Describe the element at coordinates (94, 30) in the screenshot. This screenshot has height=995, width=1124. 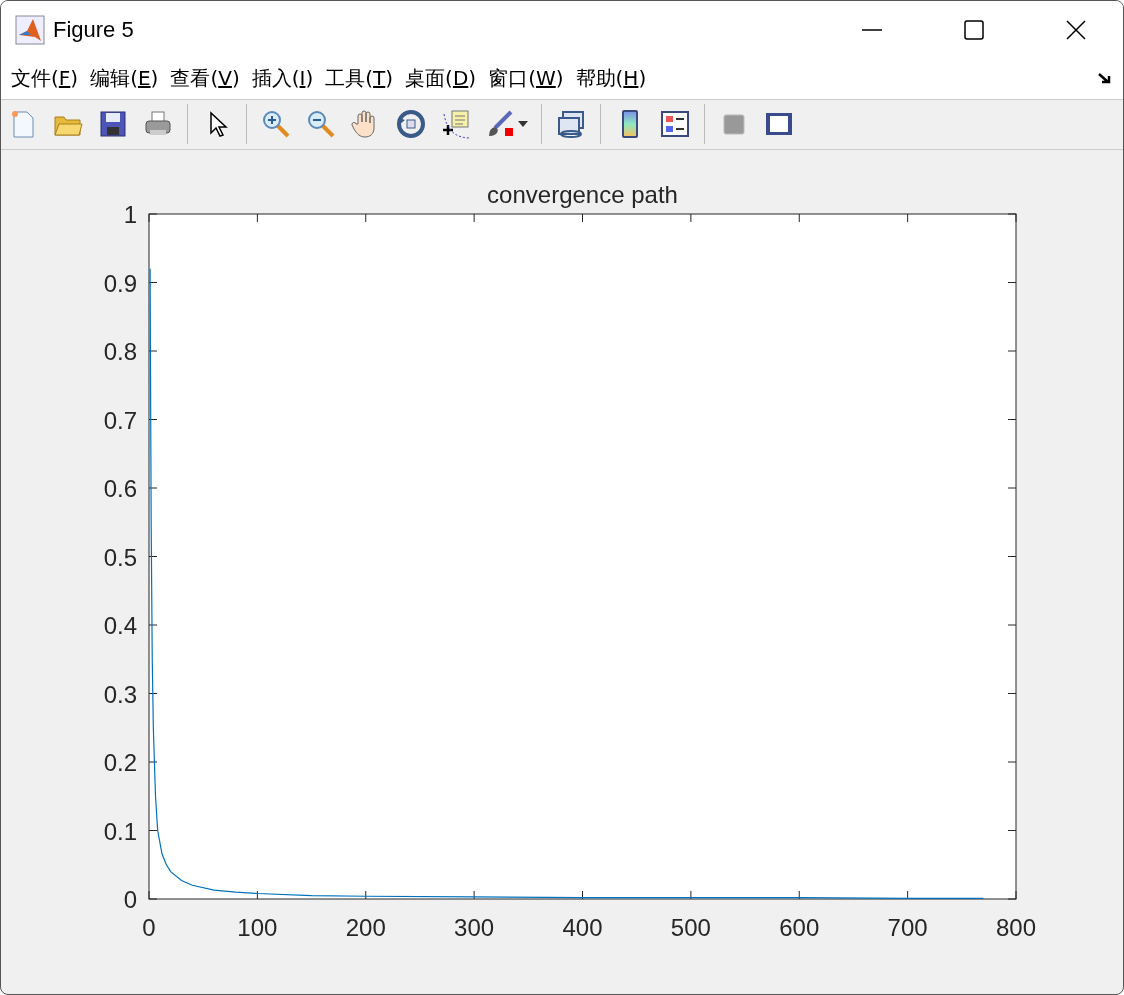
I see `window-title: Figure 5` at that location.